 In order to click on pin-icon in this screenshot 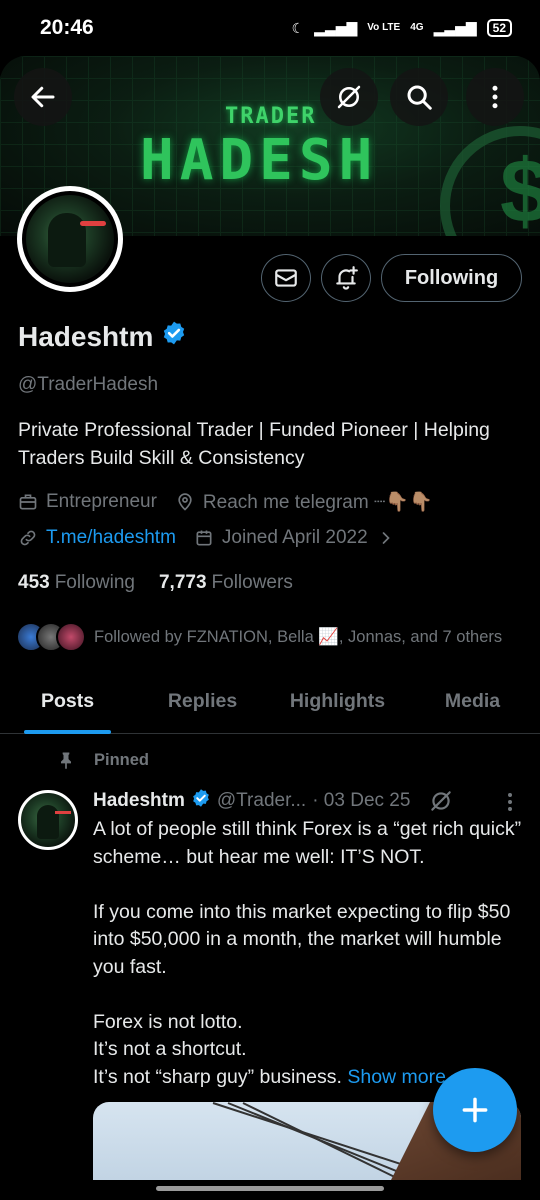, I will do `click(66, 761)`.